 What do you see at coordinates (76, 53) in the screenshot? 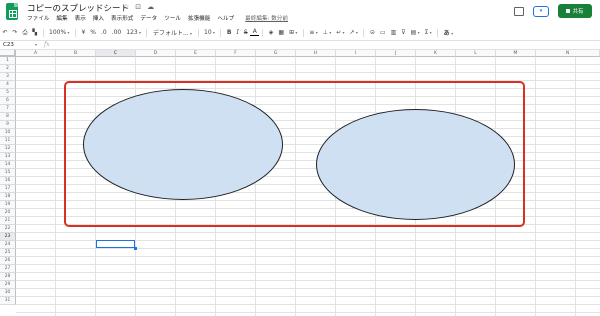
I see `column-header-b: B` at bounding box center [76, 53].